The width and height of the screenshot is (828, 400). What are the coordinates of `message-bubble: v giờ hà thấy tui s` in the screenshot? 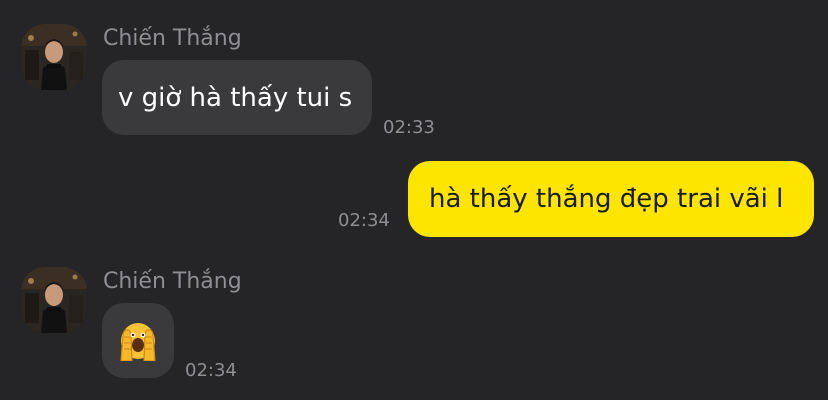 It's located at (237, 97).